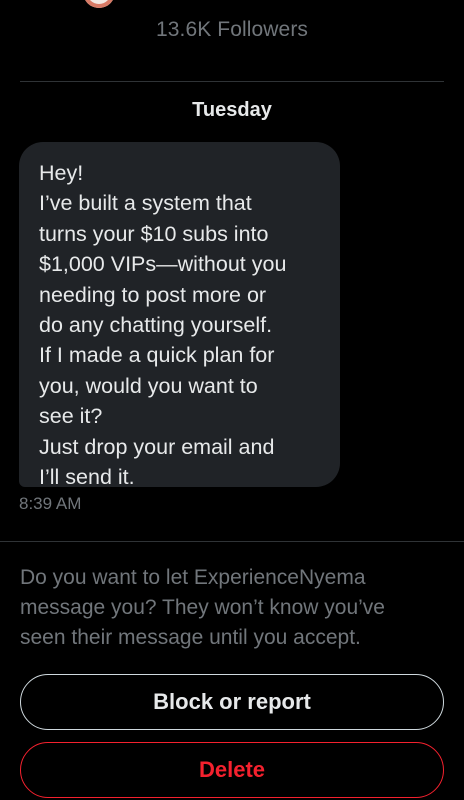 Image resolution: width=464 pixels, height=800 pixels. I want to click on request-divider, so click(232, 541).